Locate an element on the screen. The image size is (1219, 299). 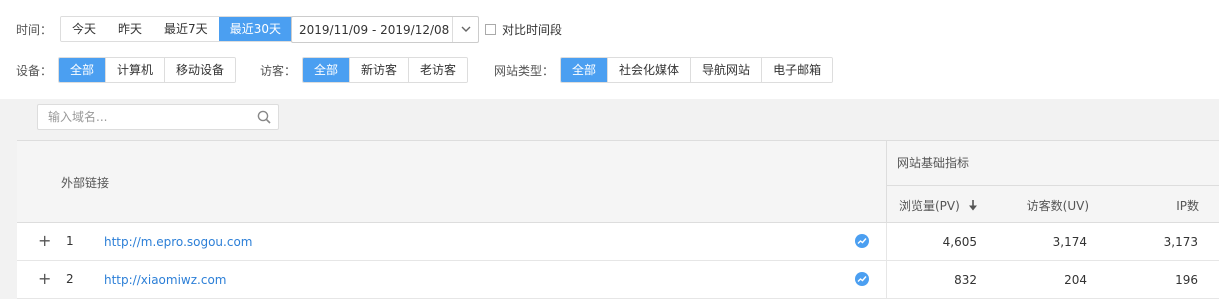
site-type-filter: 网站类型： 全部 社会化媒体 导航网站 电子邮箱 is located at coordinates (664, 70).